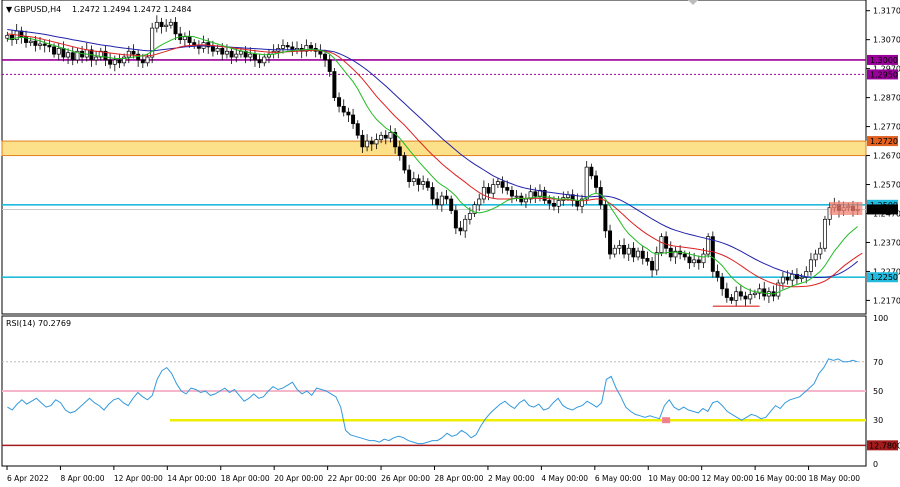 The width and height of the screenshot is (900, 487). I want to click on price-tick-label: 1.3170, so click(886, 11).